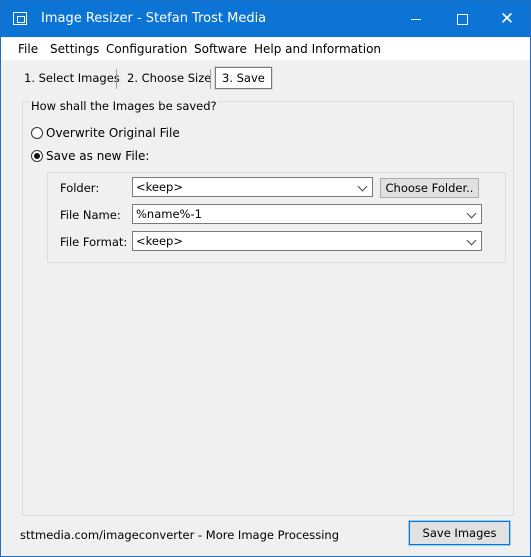  I want to click on save-new-radio, so click(37, 156).